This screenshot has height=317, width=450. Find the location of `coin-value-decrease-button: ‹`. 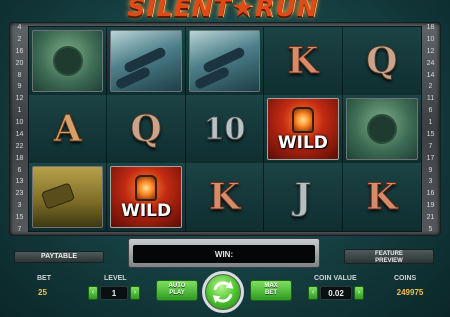

coin-value-decrease-button: ‹ is located at coordinates (313, 293).